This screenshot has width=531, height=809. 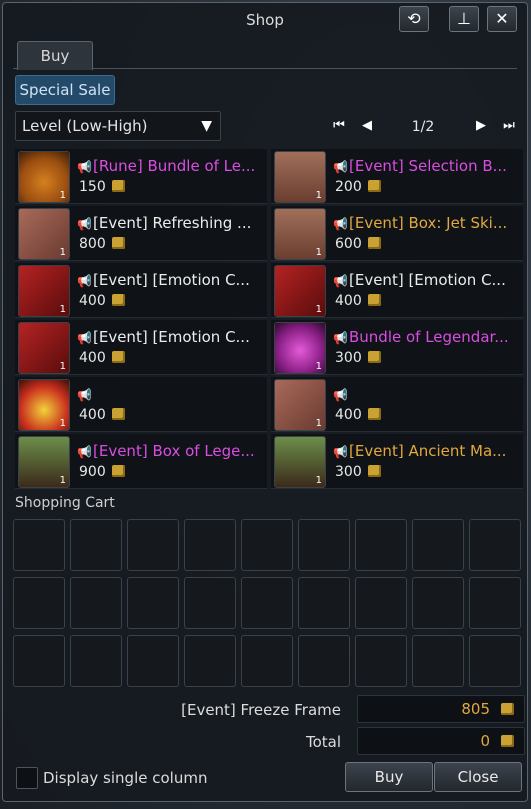 What do you see at coordinates (389, 777) in the screenshot?
I see `buy-button: Buy` at bounding box center [389, 777].